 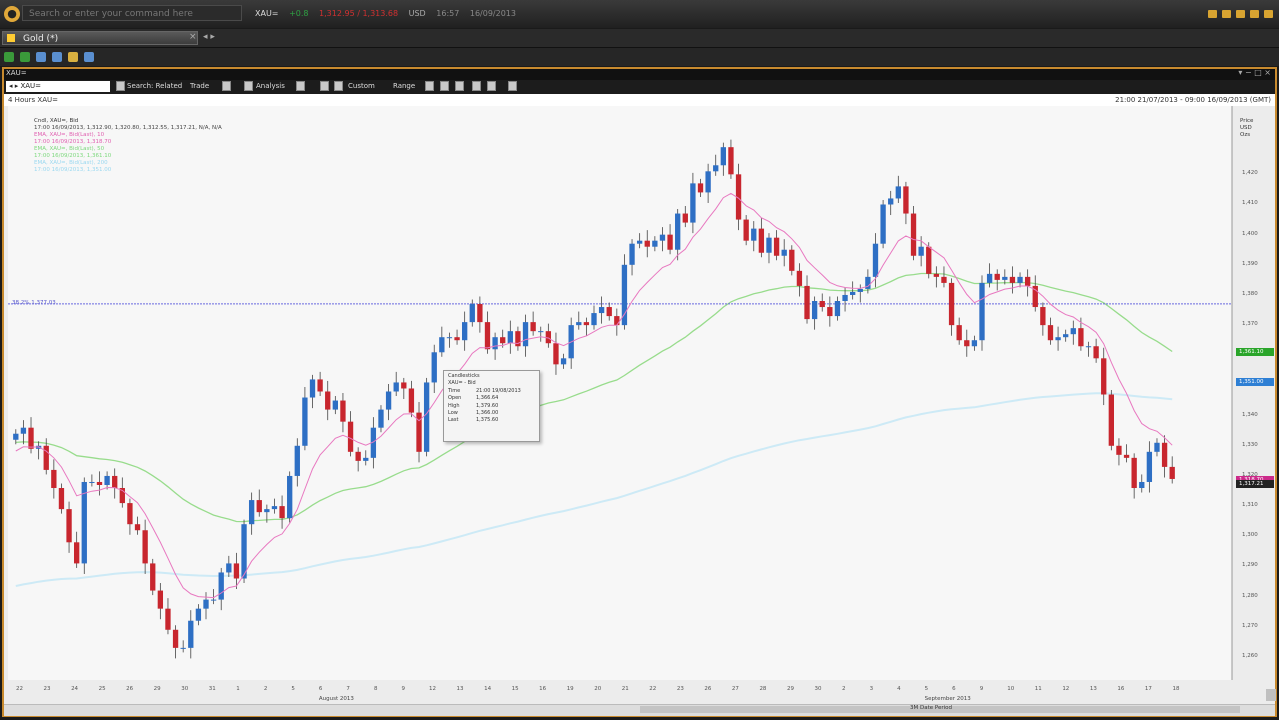 What do you see at coordinates (492, 13) in the screenshot?
I see `quote-date: 16/09/2013` at bounding box center [492, 13].